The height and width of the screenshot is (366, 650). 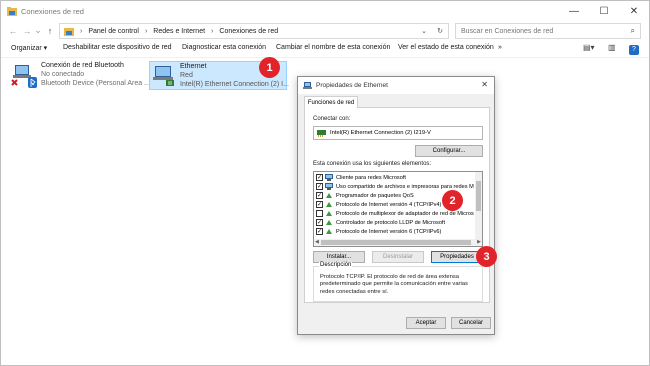 I want to click on breadcrumb-network-internet: Redes e Internet, so click(x=179, y=31).